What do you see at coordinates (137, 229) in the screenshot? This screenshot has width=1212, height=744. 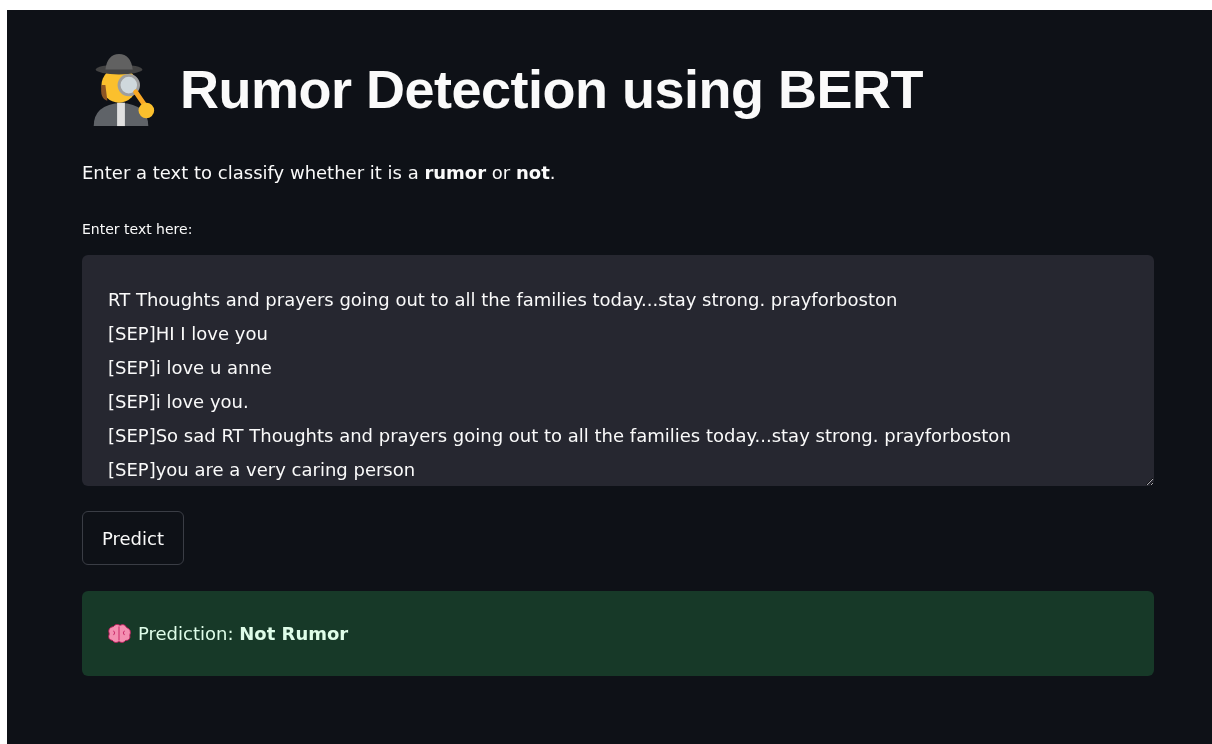 I see `field-label: Enter text here:` at bounding box center [137, 229].